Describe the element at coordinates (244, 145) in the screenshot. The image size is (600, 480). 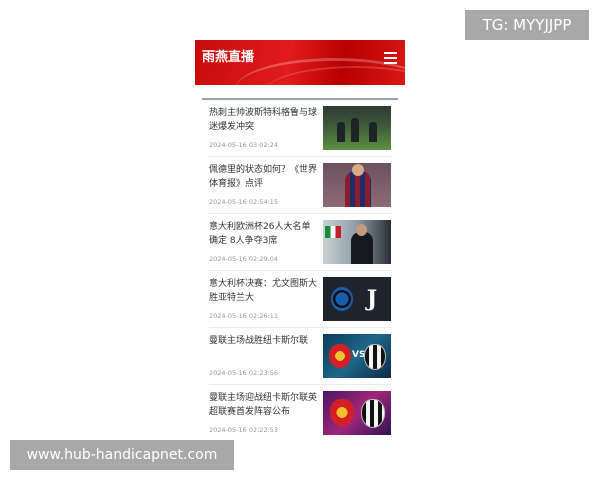
I see `news-timestamp: 2024-05-16 03:02:24` at that location.